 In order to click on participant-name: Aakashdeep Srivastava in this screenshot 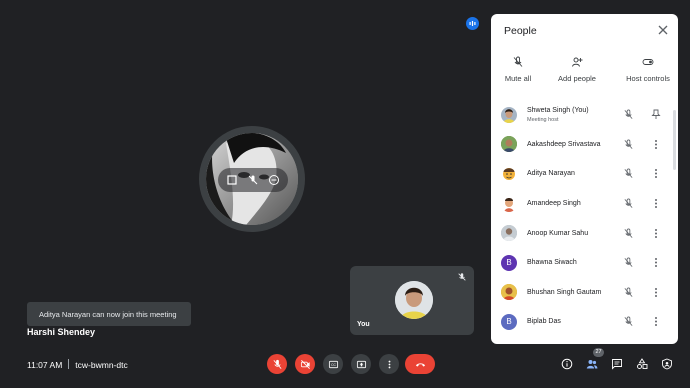, I will do `click(564, 144)`.